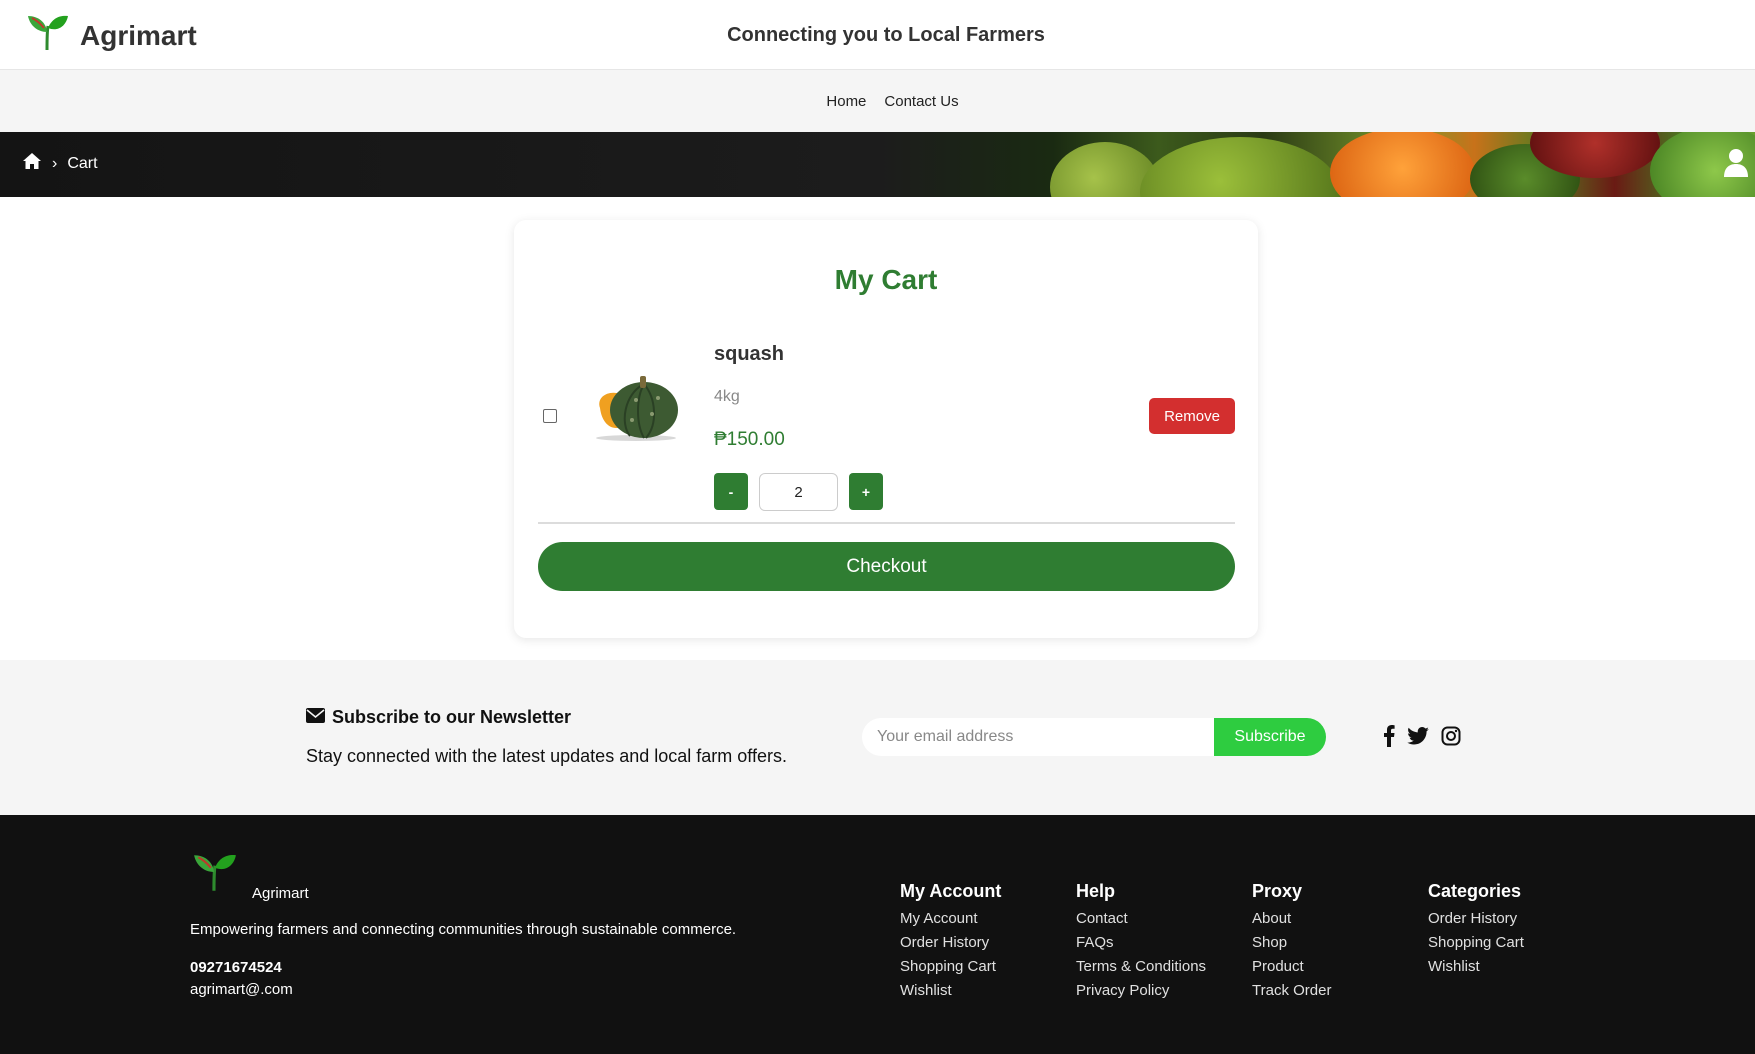  Describe the element at coordinates (886, 279) in the screenshot. I see `cart-title: My Cart` at that location.